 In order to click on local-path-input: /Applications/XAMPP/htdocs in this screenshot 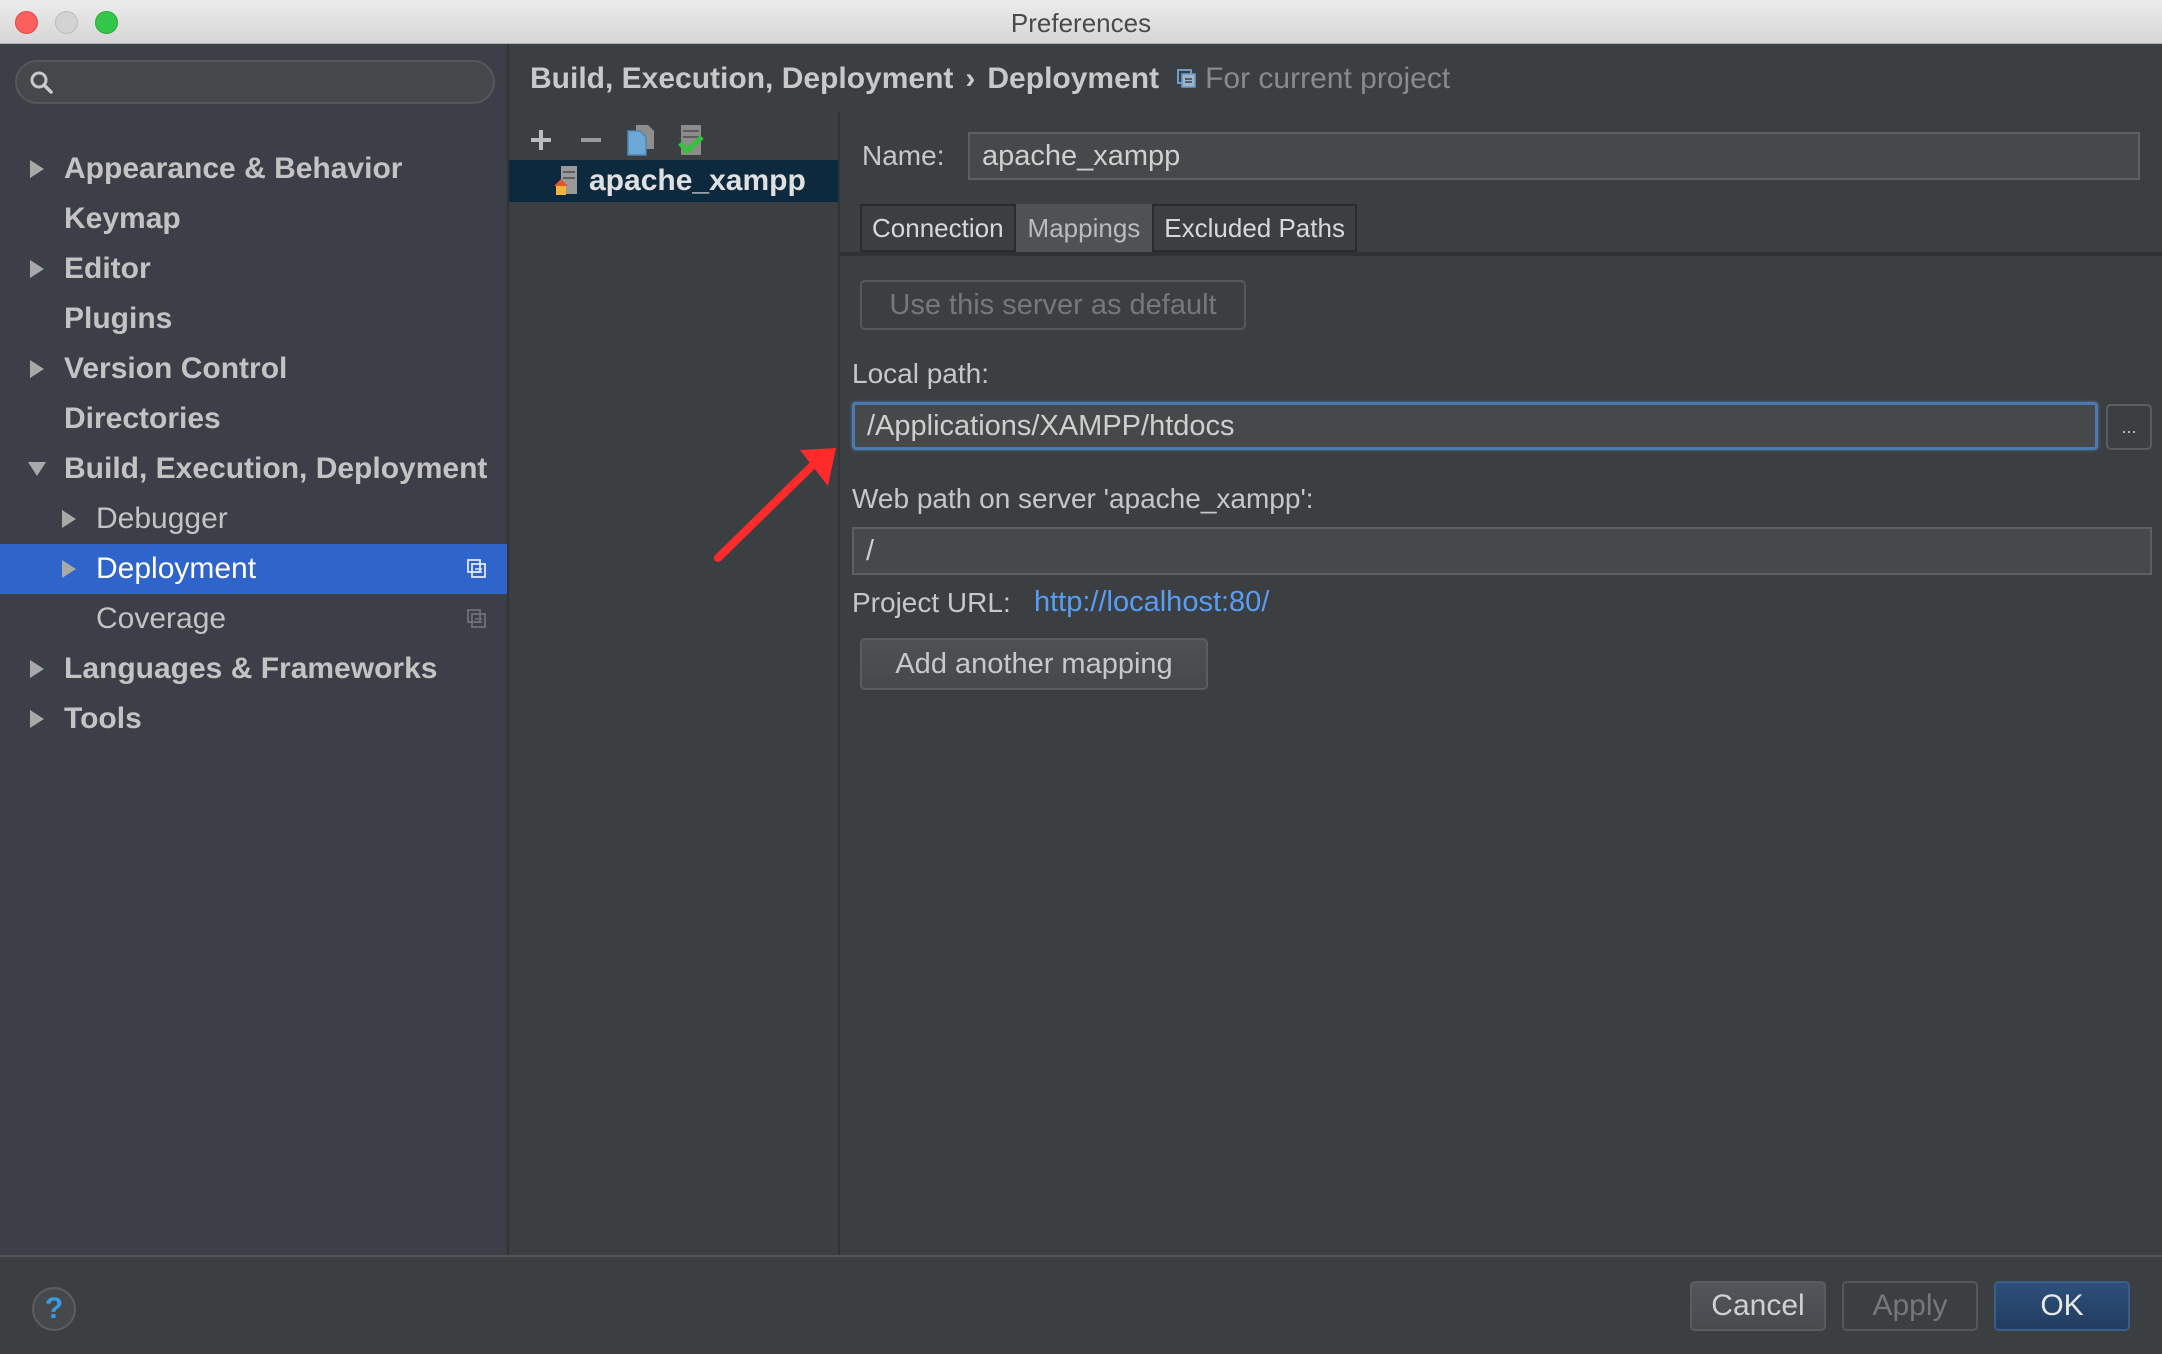, I will do `click(1475, 426)`.